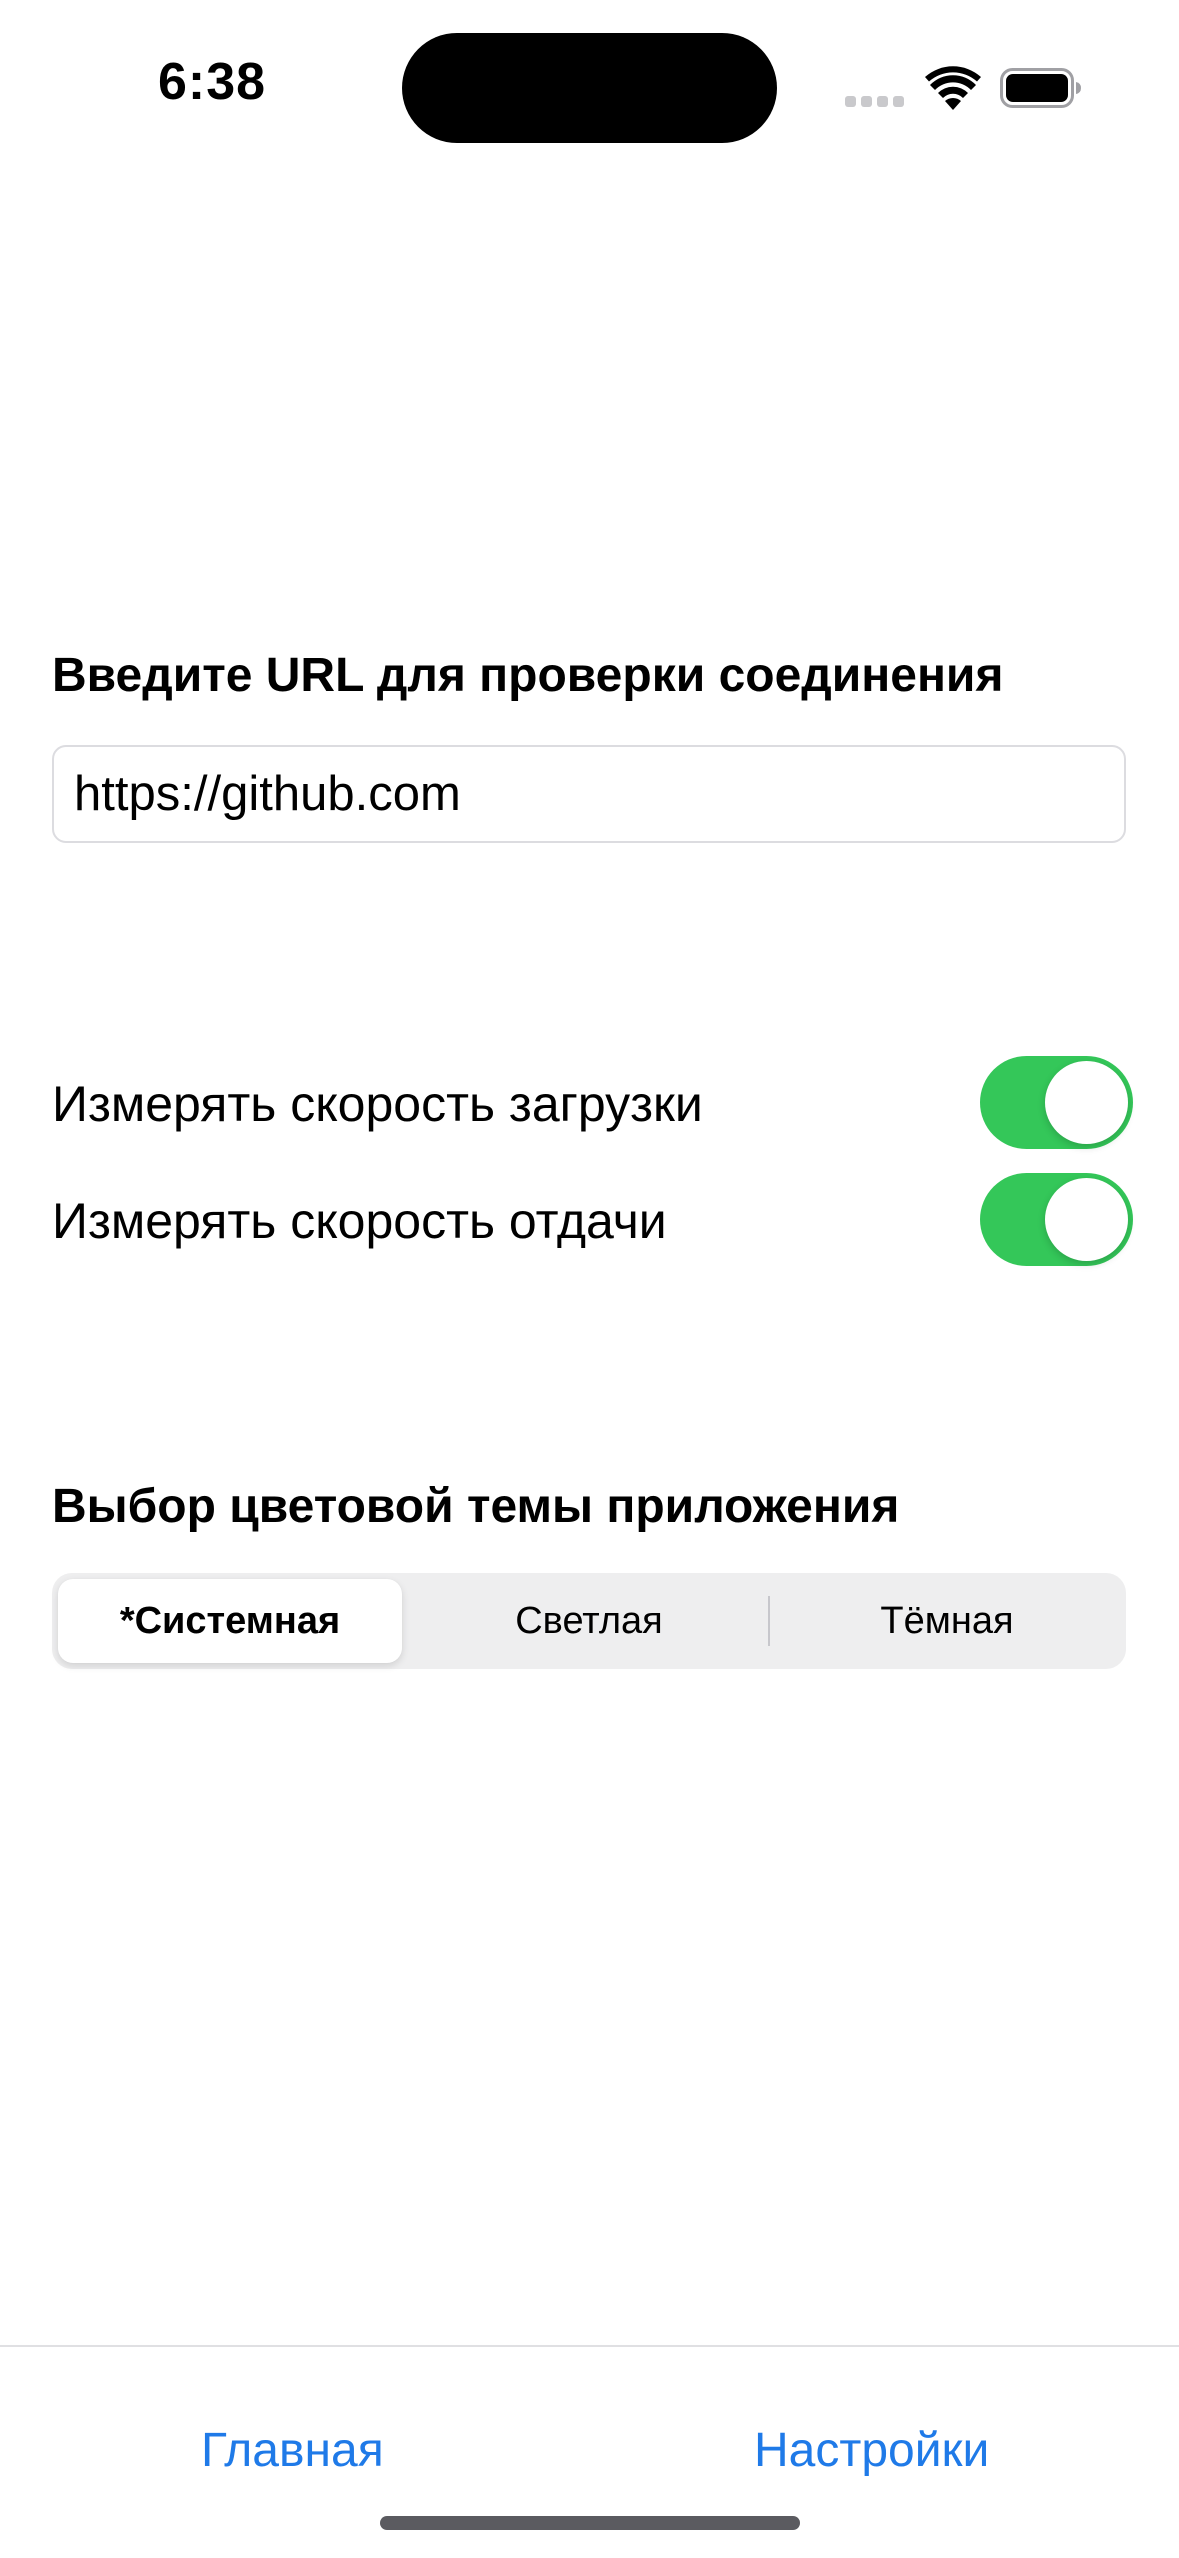 The image size is (1179, 2558). What do you see at coordinates (589, 88) in the screenshot?
I see `dynamic-island` at bounding box center [589, 88].